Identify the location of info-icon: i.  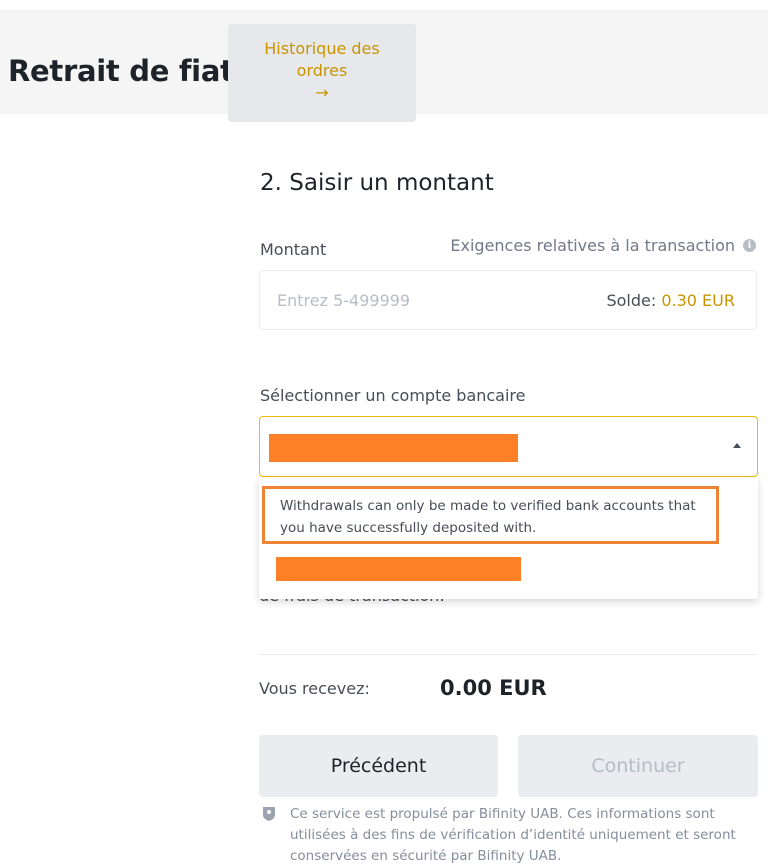
(749, 245).